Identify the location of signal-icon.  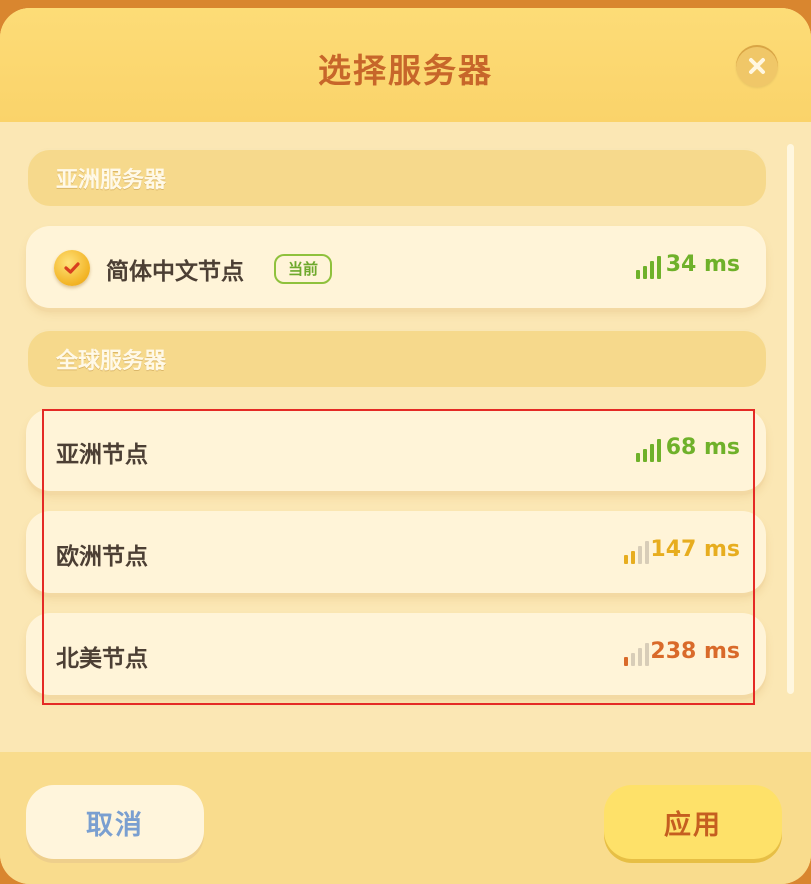
(648, 267).